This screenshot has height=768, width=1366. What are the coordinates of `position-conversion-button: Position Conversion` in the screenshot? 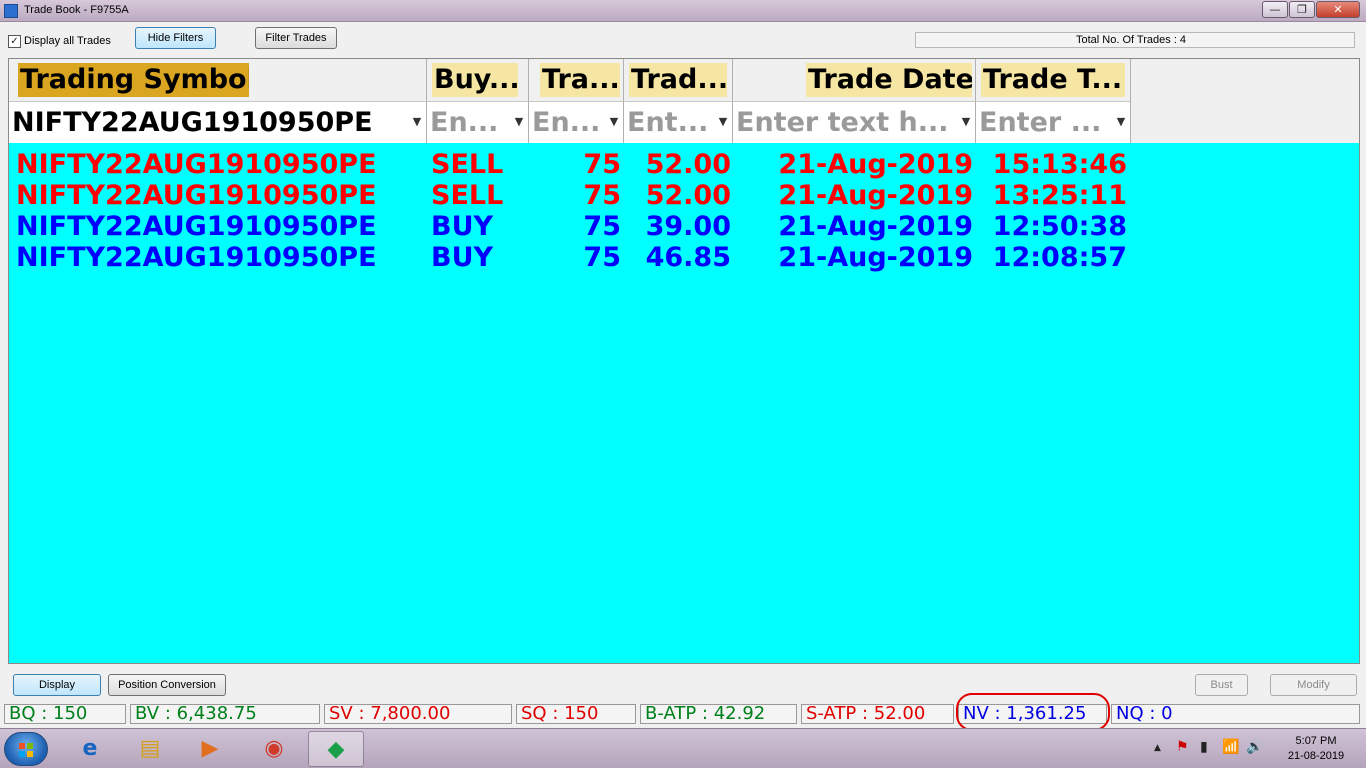 It's located at (167, 685).